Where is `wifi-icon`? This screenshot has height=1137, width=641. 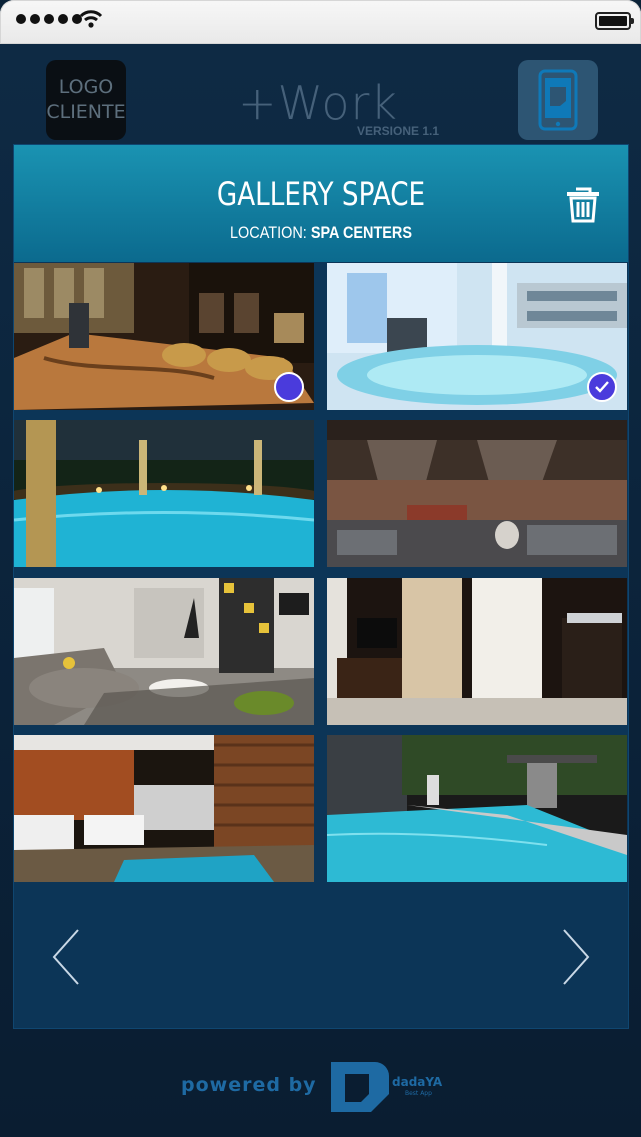 wifi-icon is located at coordinates (91, 19).